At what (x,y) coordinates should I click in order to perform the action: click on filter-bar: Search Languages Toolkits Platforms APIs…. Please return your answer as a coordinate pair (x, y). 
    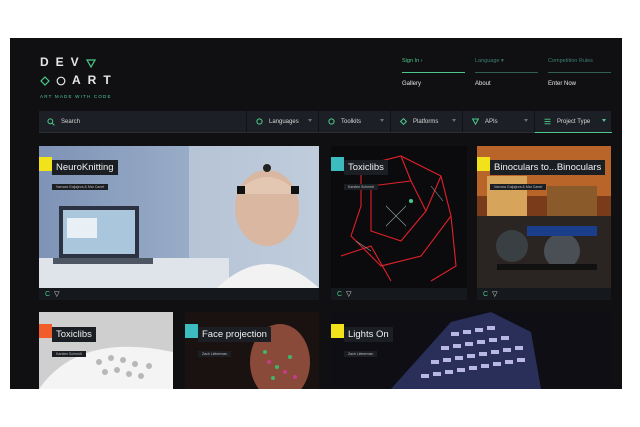
    Looking at the image, I should click on (325, 122).